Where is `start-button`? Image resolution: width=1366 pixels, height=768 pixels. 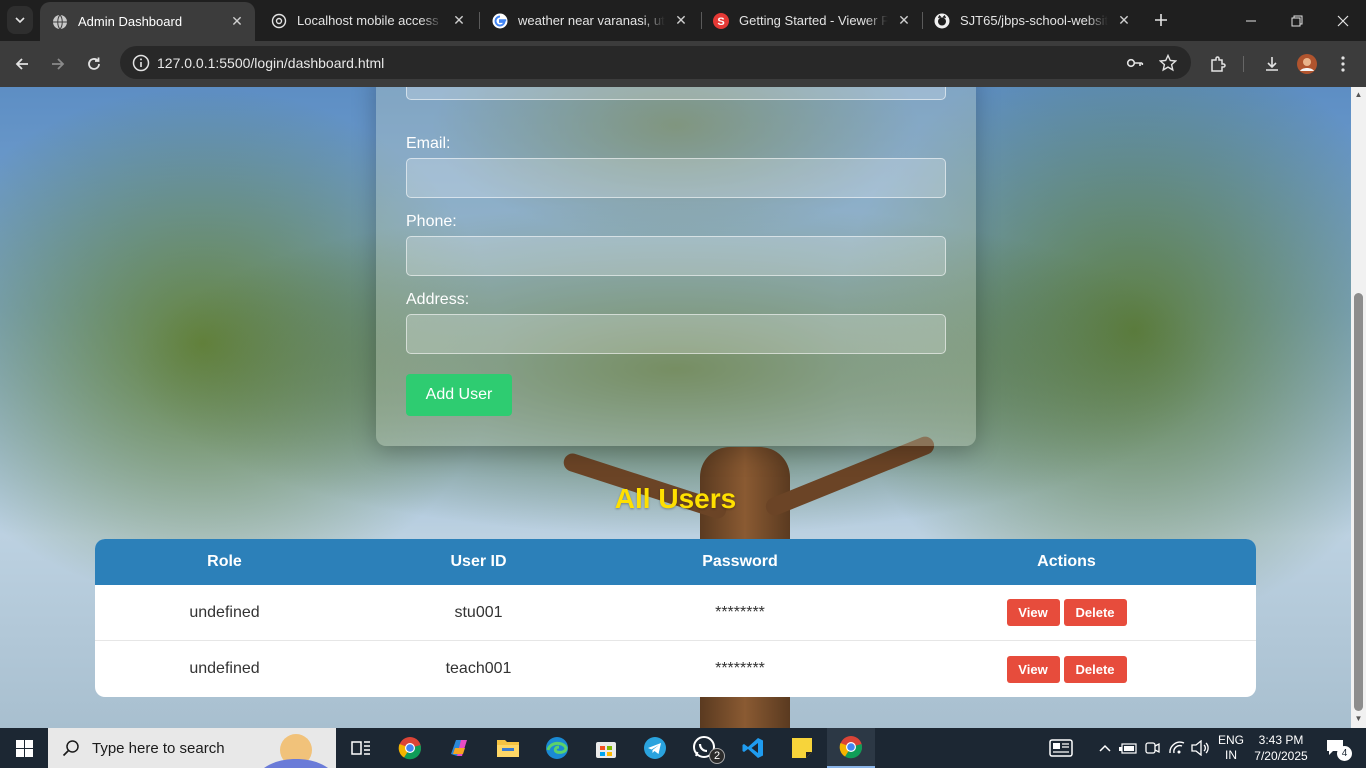 start-button is located at coordinates (24, 748).